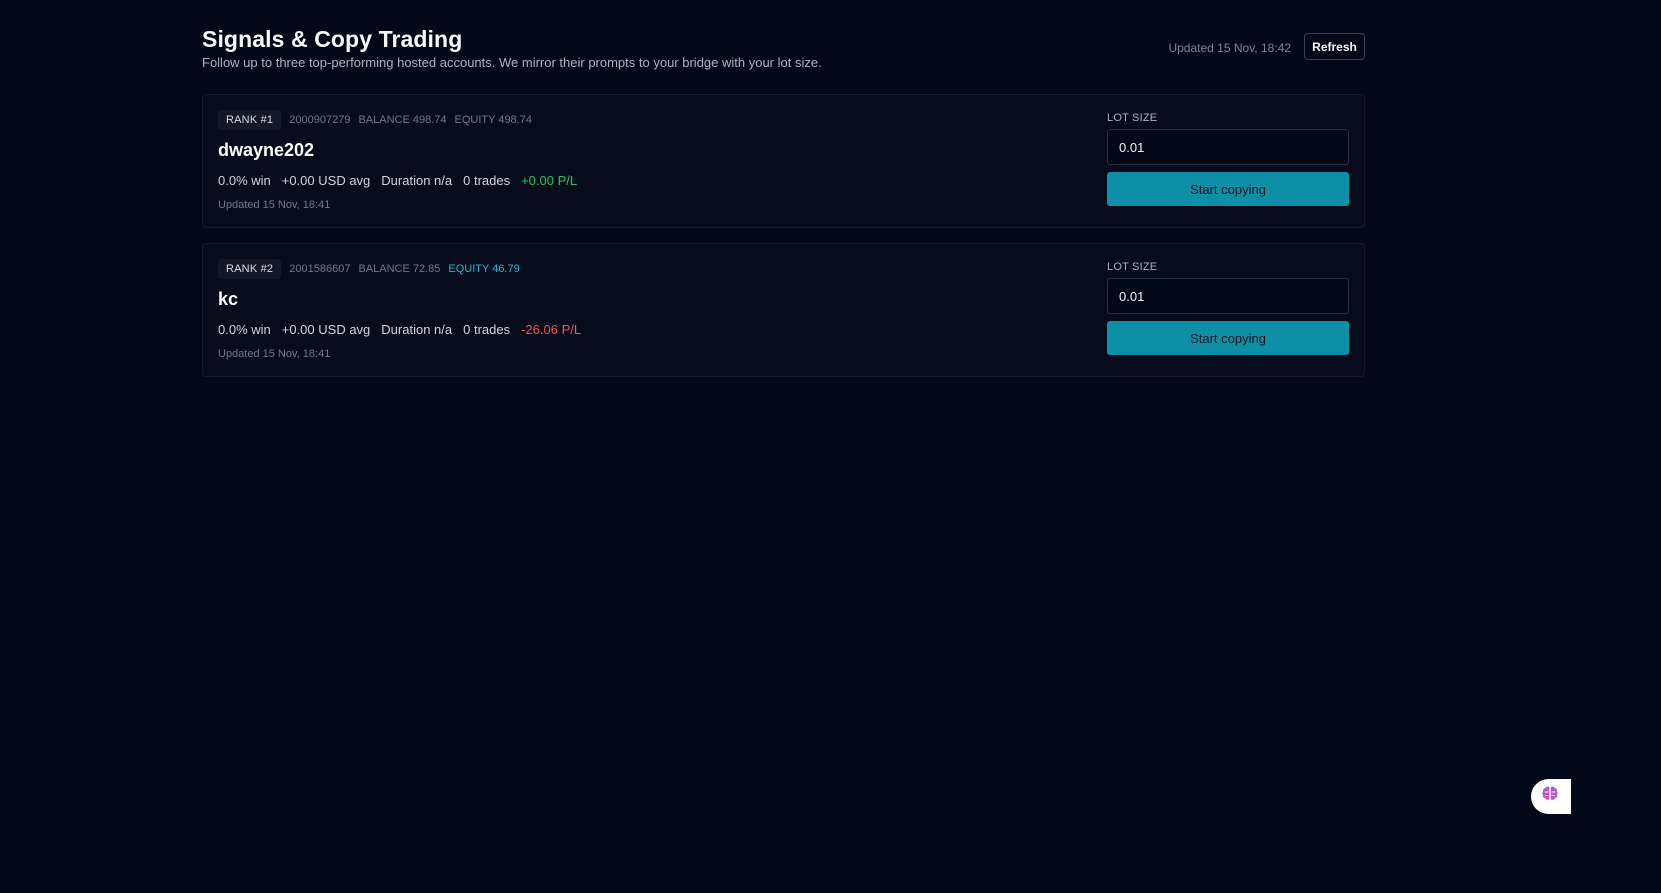  Describe the element at coordinates (551, 329) in the screenshot. I see `stat-profit-loss: -26.06 P/L` at that location.